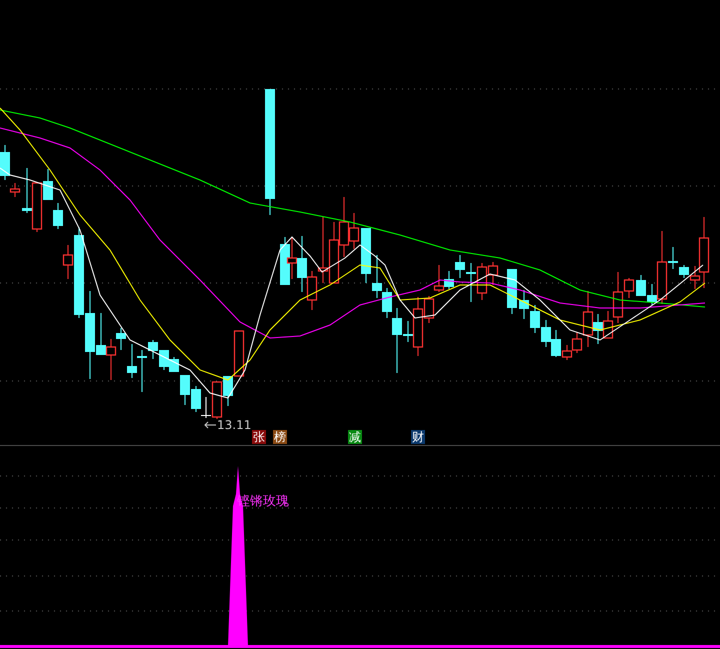 The width and height of the screenshot is (720, 649). I want to click on arrow-icon, so click(210, 425).